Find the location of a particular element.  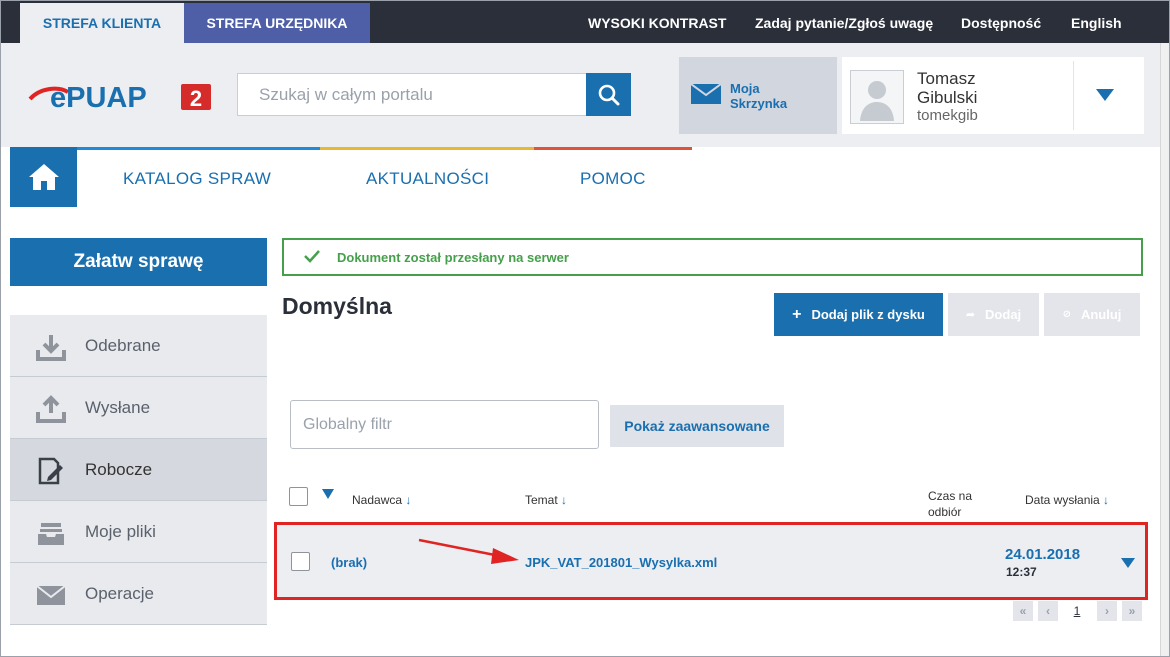

search-icon is located at coordinates (608, 94).